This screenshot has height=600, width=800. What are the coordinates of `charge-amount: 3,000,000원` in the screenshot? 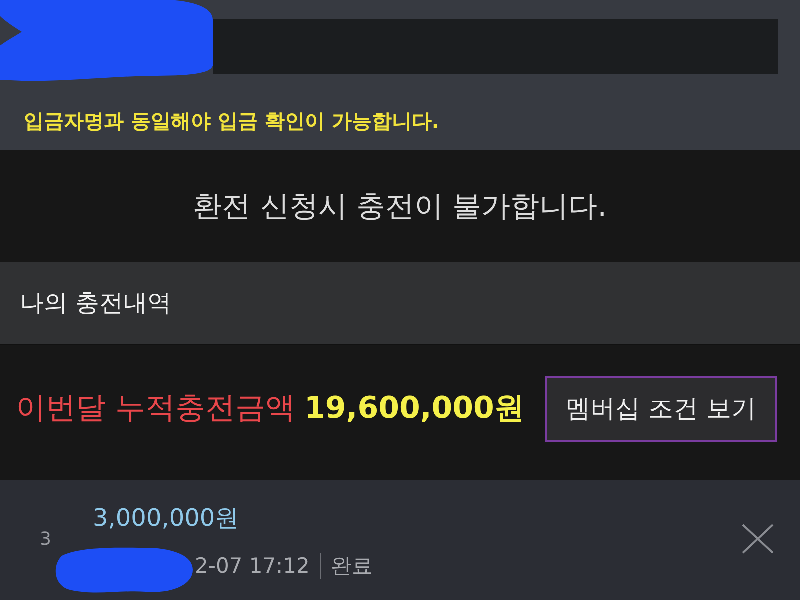 It's located at (166, 518).